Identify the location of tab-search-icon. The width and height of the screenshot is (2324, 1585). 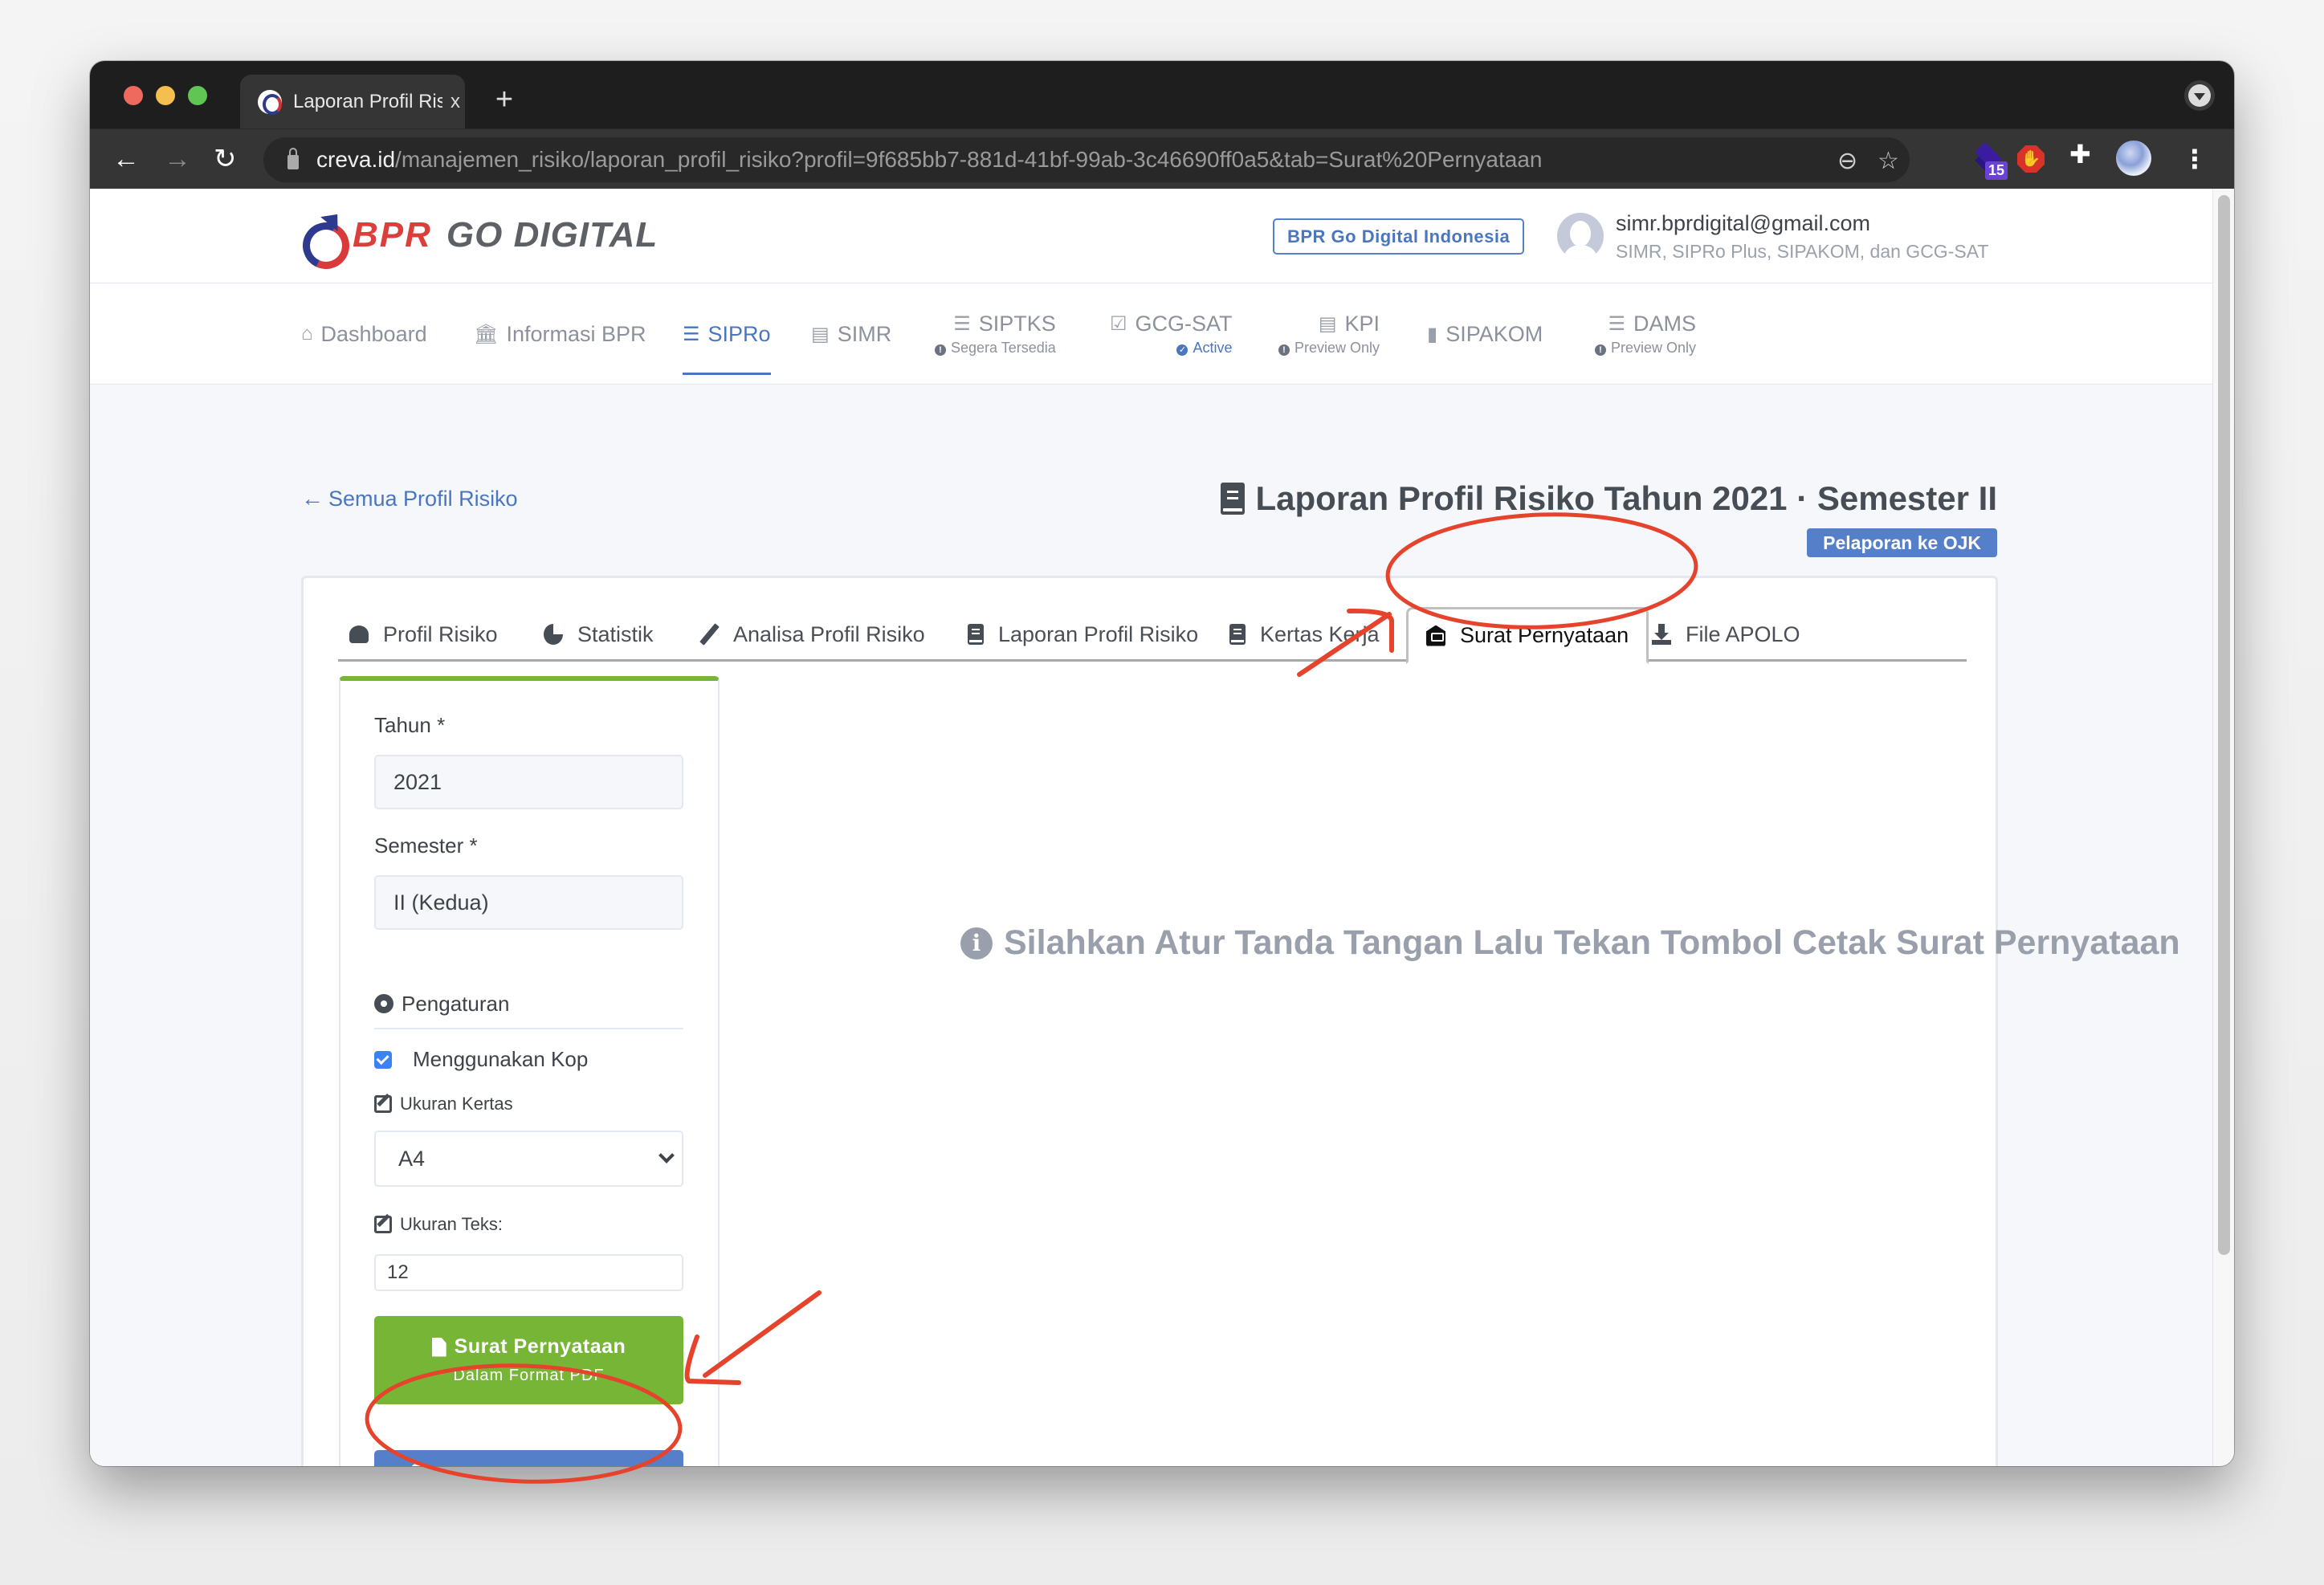
(2199, 95).